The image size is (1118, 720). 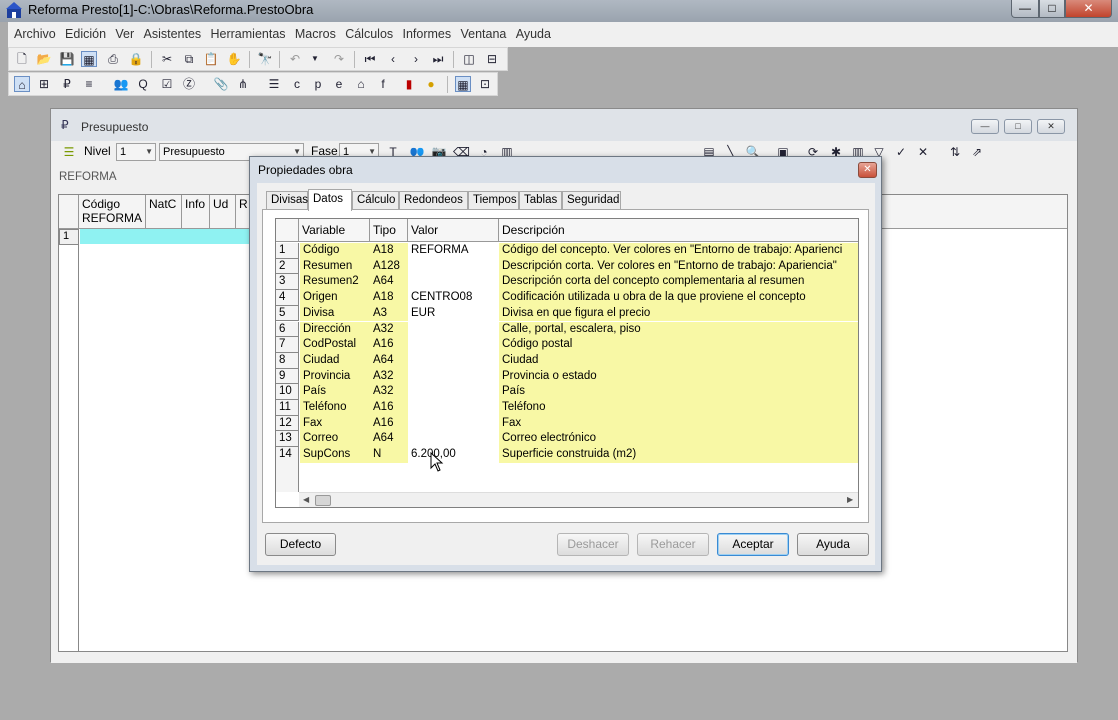 What do you see at coordinates (265, 59) in the screenshot?
I see `find-binoculars-icon: 🔭` at bounding box center [265, 59].